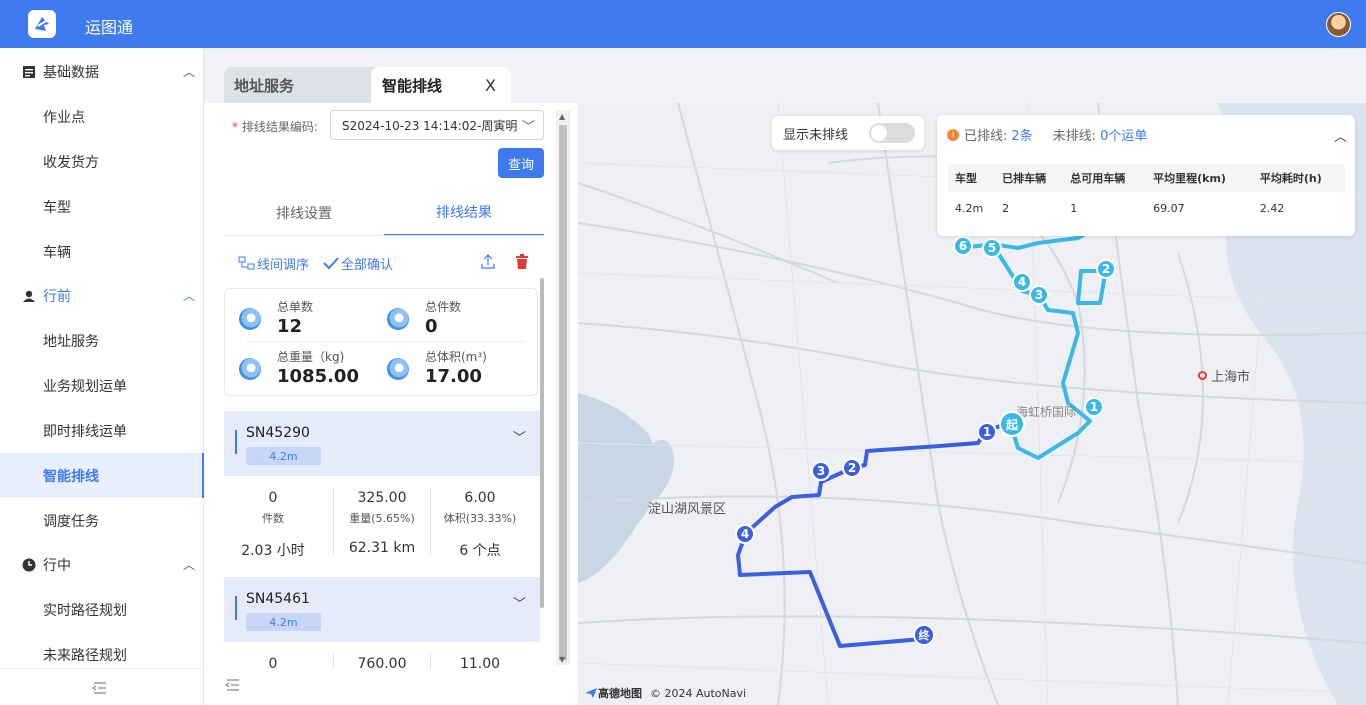 This screenshot has width=1366, height=705. Describe the element at coordinates (488, 262) in the screenshot. I see `upload-icon` at that location.